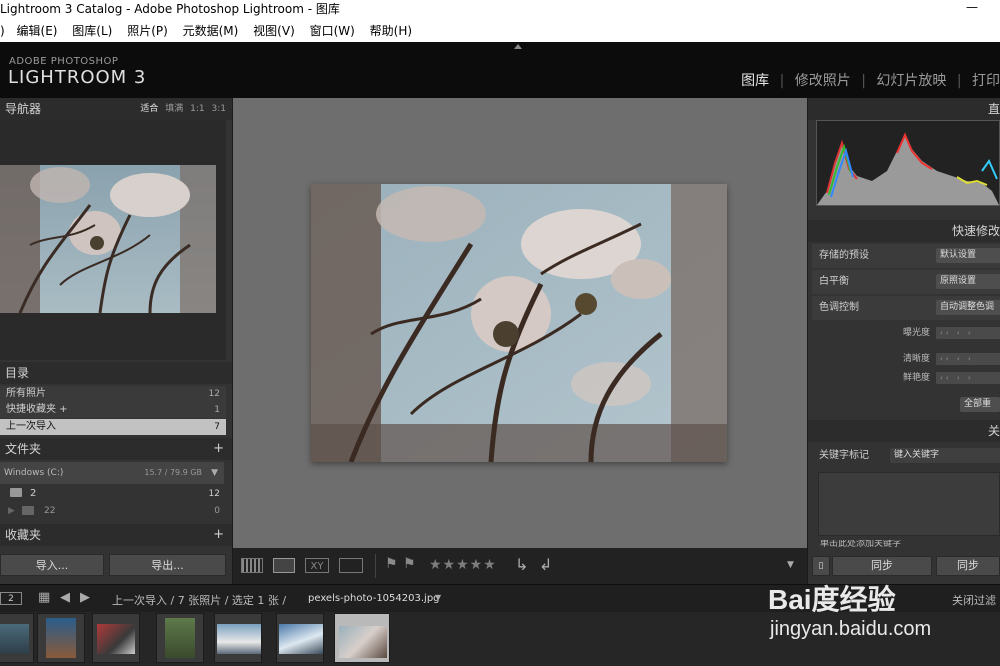 This screenshot has width=1000, height=666. I want to click on filmstrip-source: 上一次导入 / 7 张照片 / 选定 1 张 /, so click(199, 600).